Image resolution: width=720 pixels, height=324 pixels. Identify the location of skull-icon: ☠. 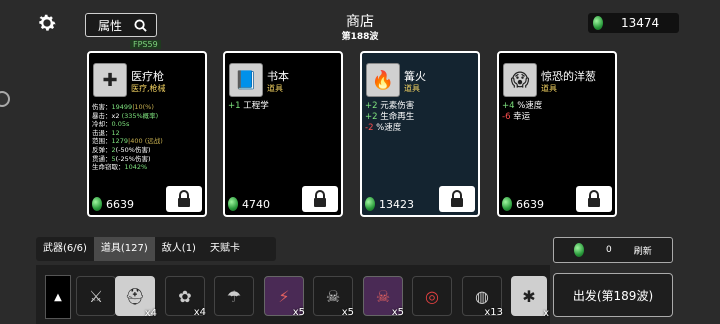
(383, 296).